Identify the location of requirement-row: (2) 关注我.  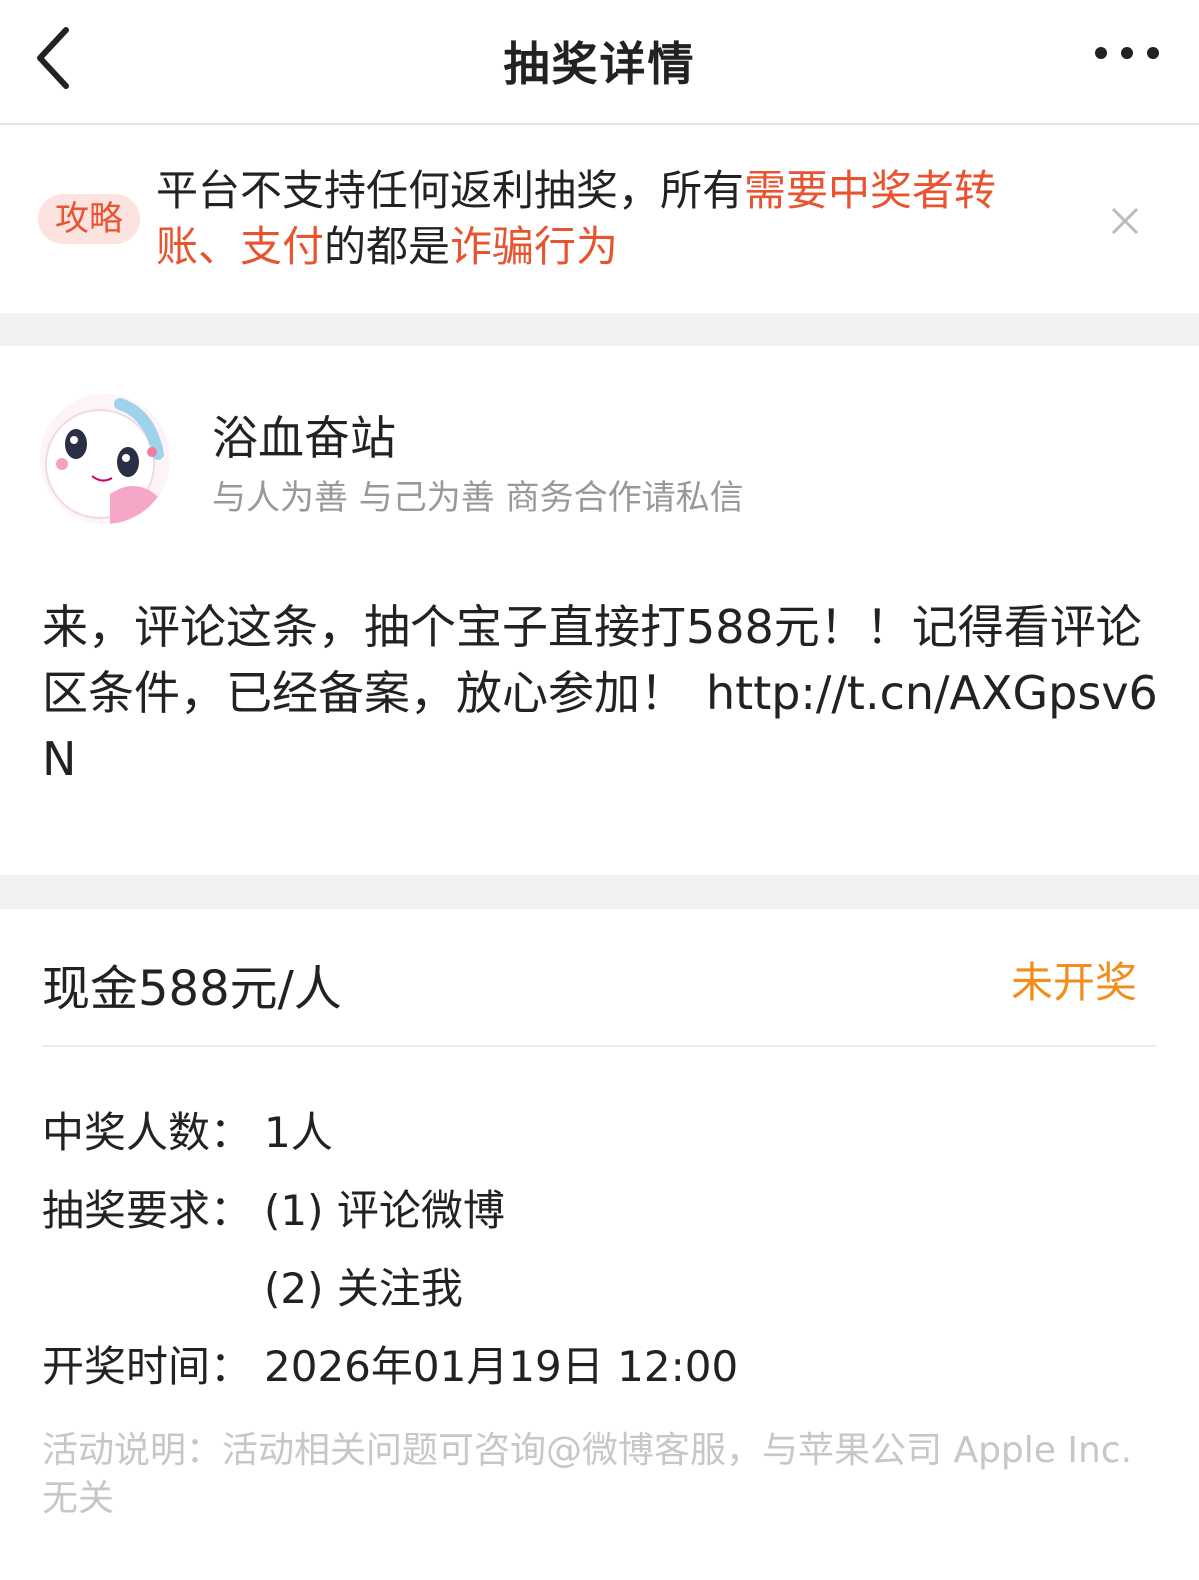
(363, 1285).